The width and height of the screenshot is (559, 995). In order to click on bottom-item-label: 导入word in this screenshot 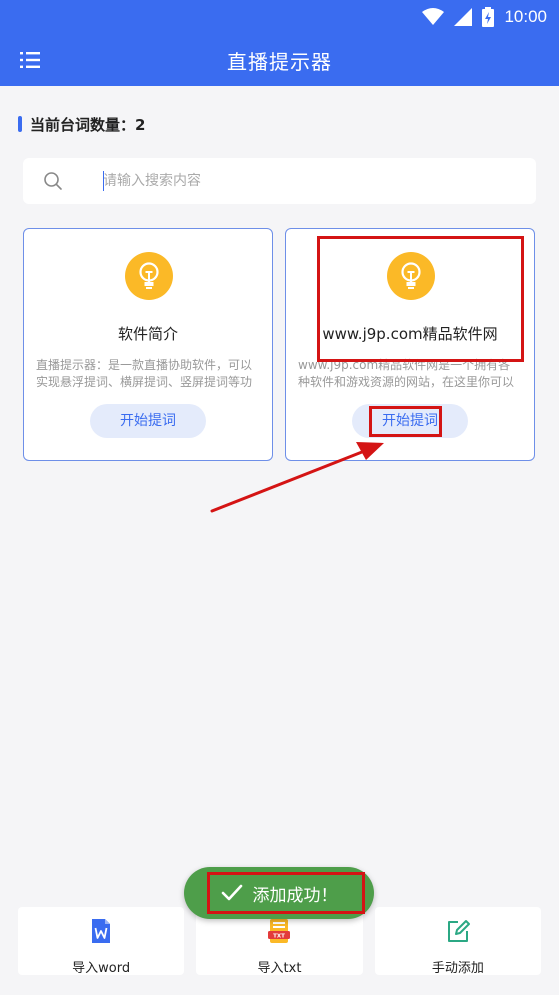, I will do `click(101, 968)`.